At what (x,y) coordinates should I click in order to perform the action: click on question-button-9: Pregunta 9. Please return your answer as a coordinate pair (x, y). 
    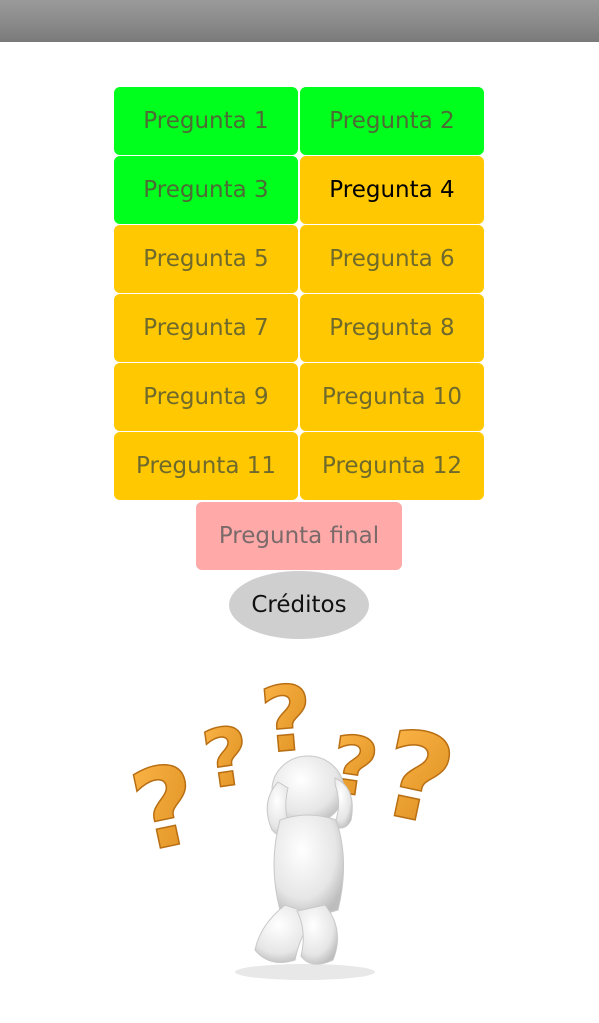
    Looking at the image, I should click on (206, 397).